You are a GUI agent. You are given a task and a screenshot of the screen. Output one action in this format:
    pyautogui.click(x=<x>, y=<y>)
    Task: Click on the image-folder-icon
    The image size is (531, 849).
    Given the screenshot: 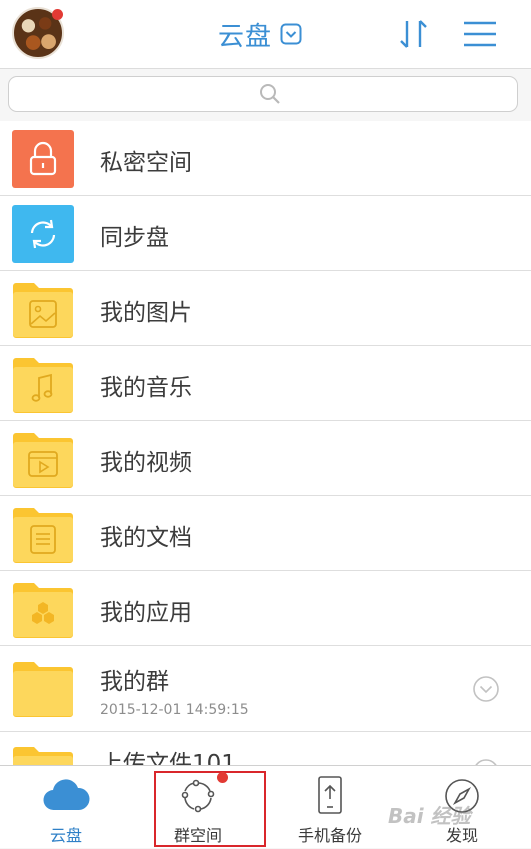 What is the action you would take?
    pyautogui.click(x=43, y=310)
    